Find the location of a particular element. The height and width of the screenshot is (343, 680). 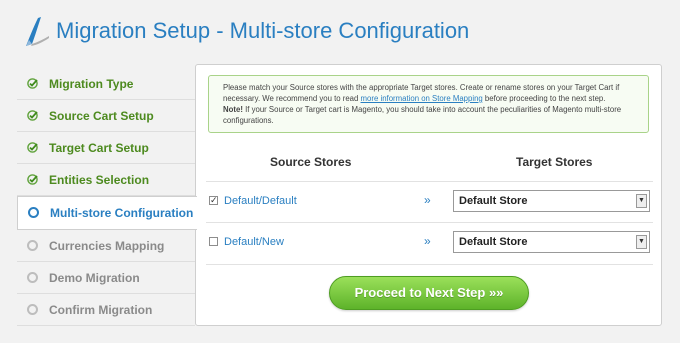

step-entities-selection: Entities Selection is located at coordinates (106, 180).